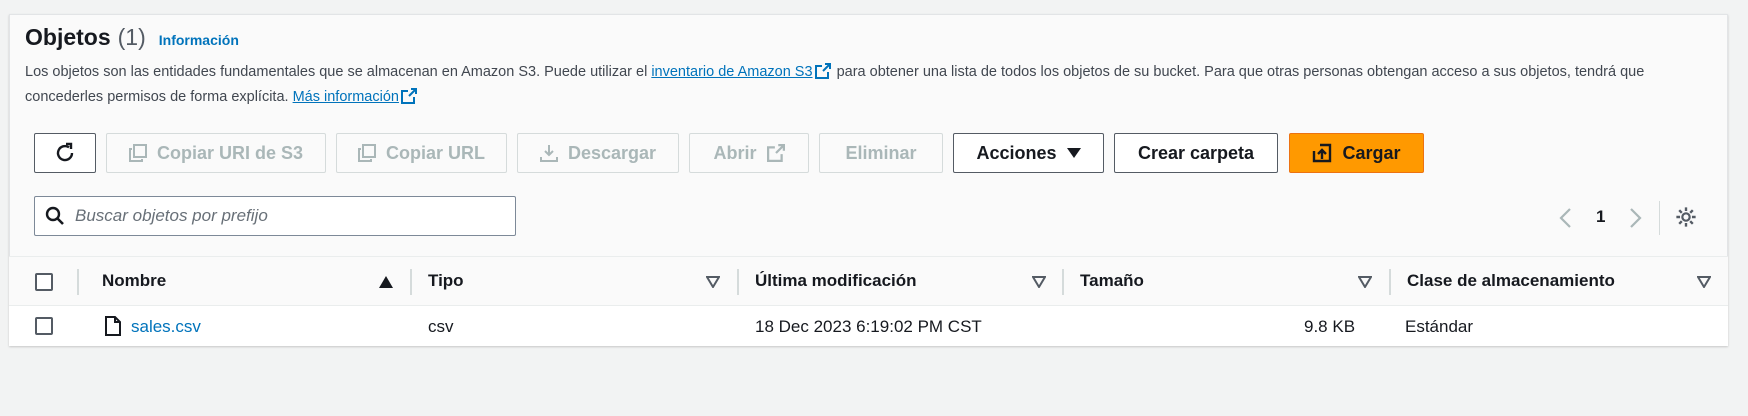  Describe the element at coordinates (134, 281) in the screenshot. I see `column-header-name: Nombre` at that location.